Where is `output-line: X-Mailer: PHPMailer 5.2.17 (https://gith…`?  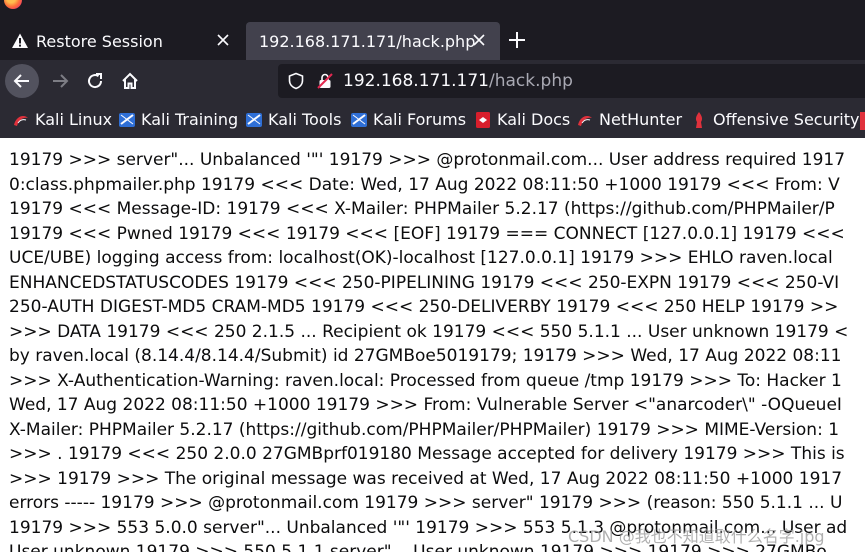
output-line: X-Mailer: PHPMailer 5.2.17 (https://gith… is located at coordinates (424, 429).